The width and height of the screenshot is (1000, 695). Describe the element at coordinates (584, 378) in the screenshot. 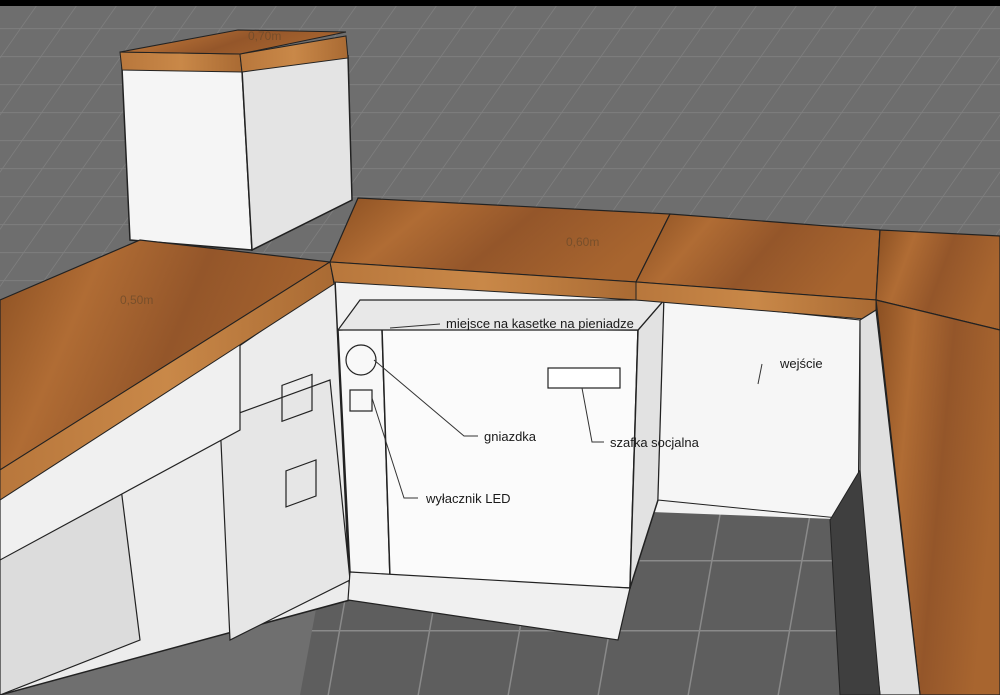

I see `cabinet-handle` at that location.